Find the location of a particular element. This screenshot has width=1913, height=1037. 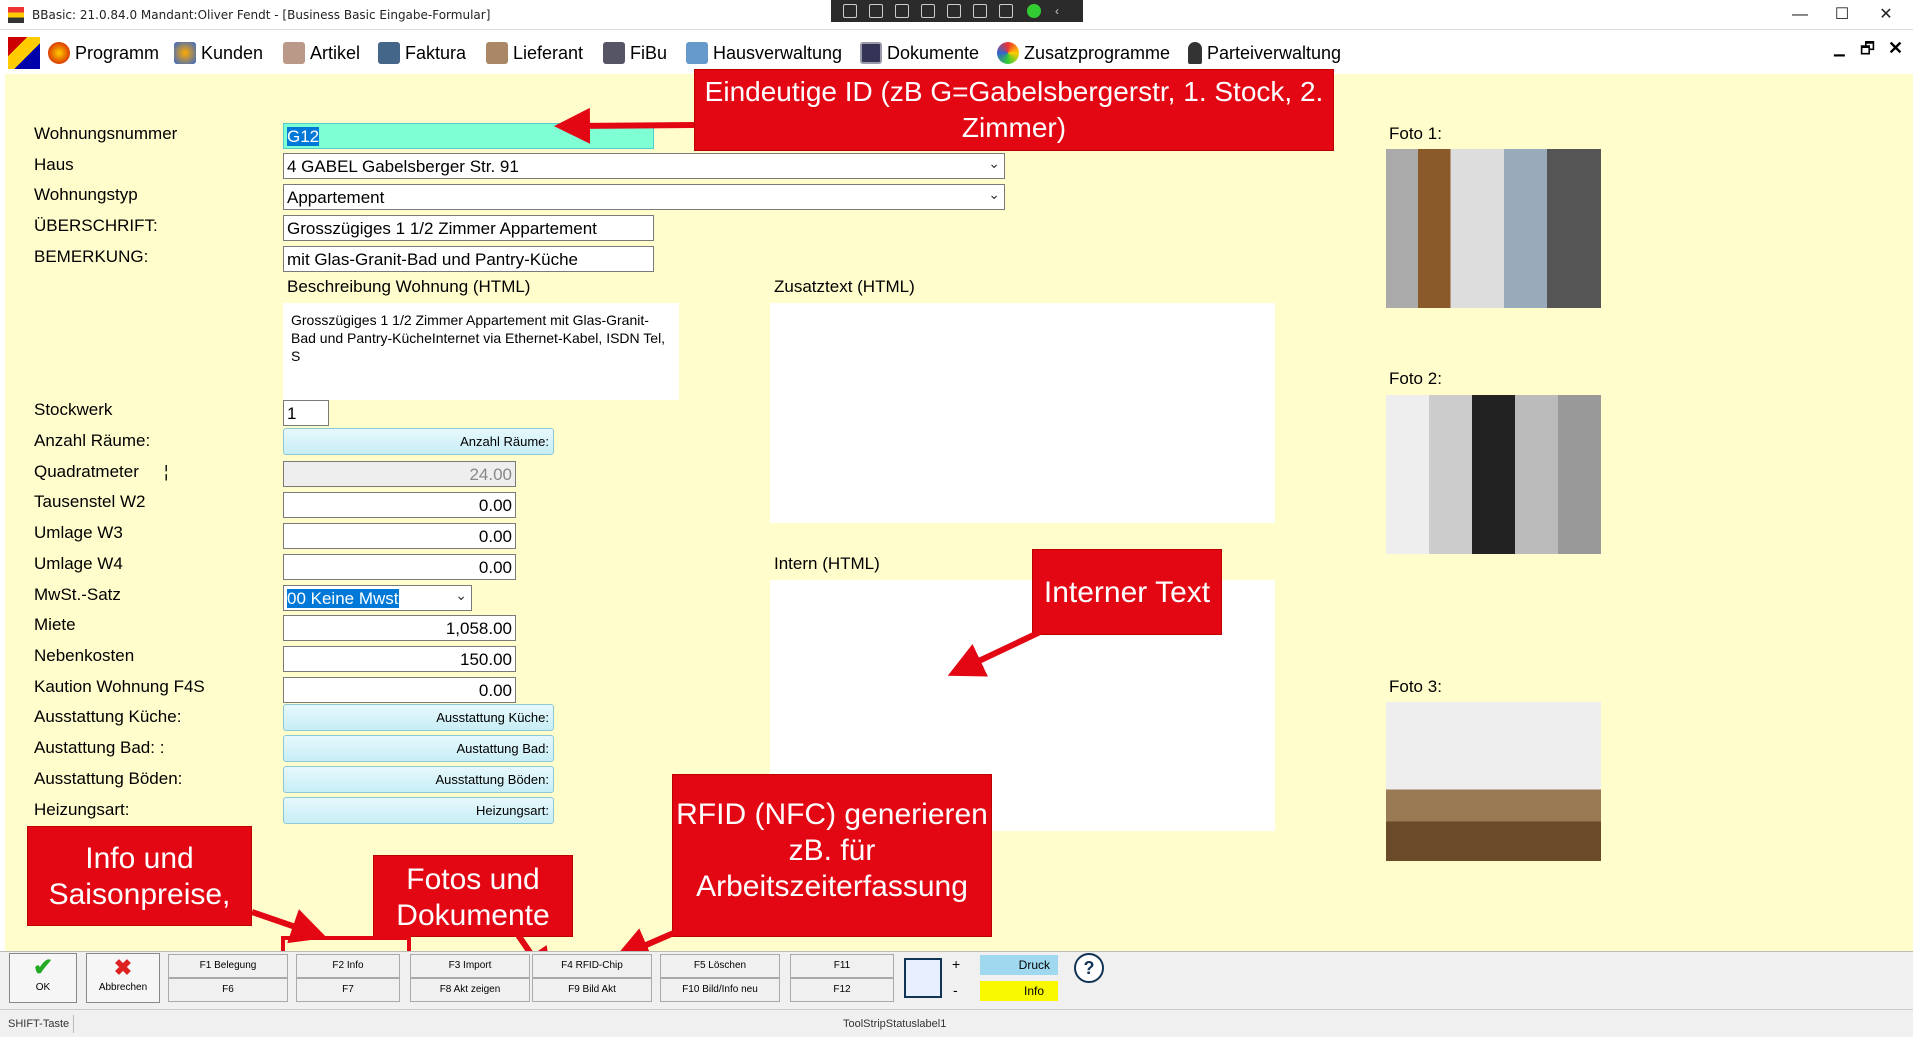

label-kueche: Ausstattung Küche: is located at coordinates (108, 716).